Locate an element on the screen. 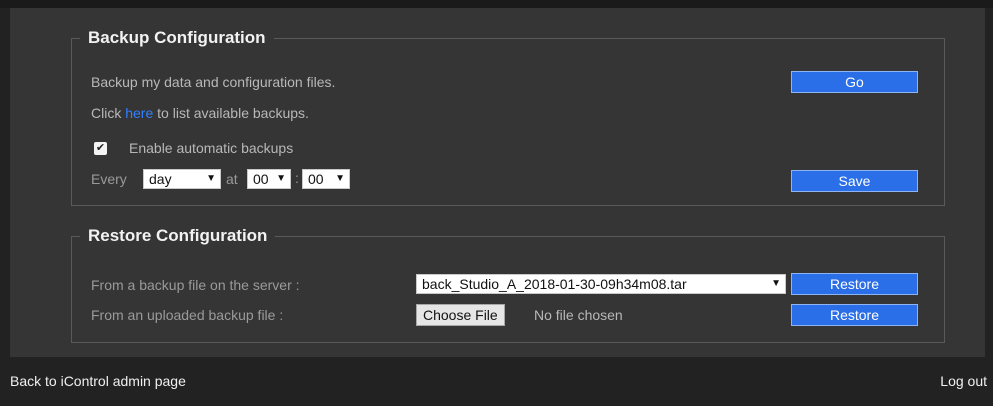  top-strip is located at coordinates (496, 4).